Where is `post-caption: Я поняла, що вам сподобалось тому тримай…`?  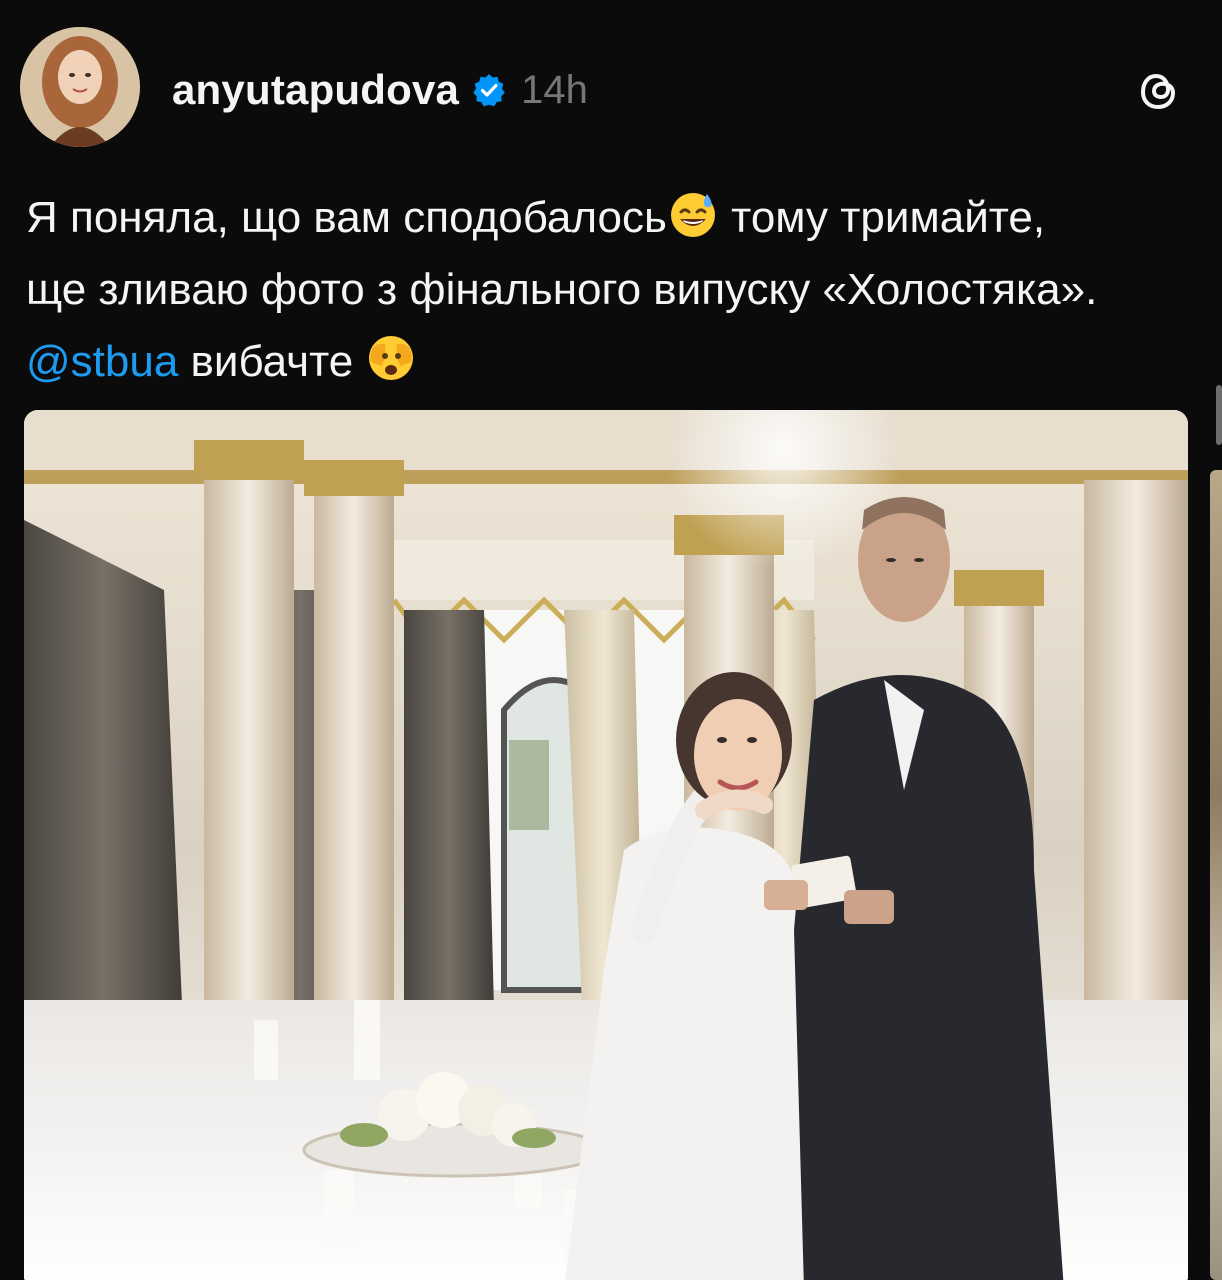 post-caption: Я поняла, що вам сподобалось тому тримай… is located at coordinates (566, 290).